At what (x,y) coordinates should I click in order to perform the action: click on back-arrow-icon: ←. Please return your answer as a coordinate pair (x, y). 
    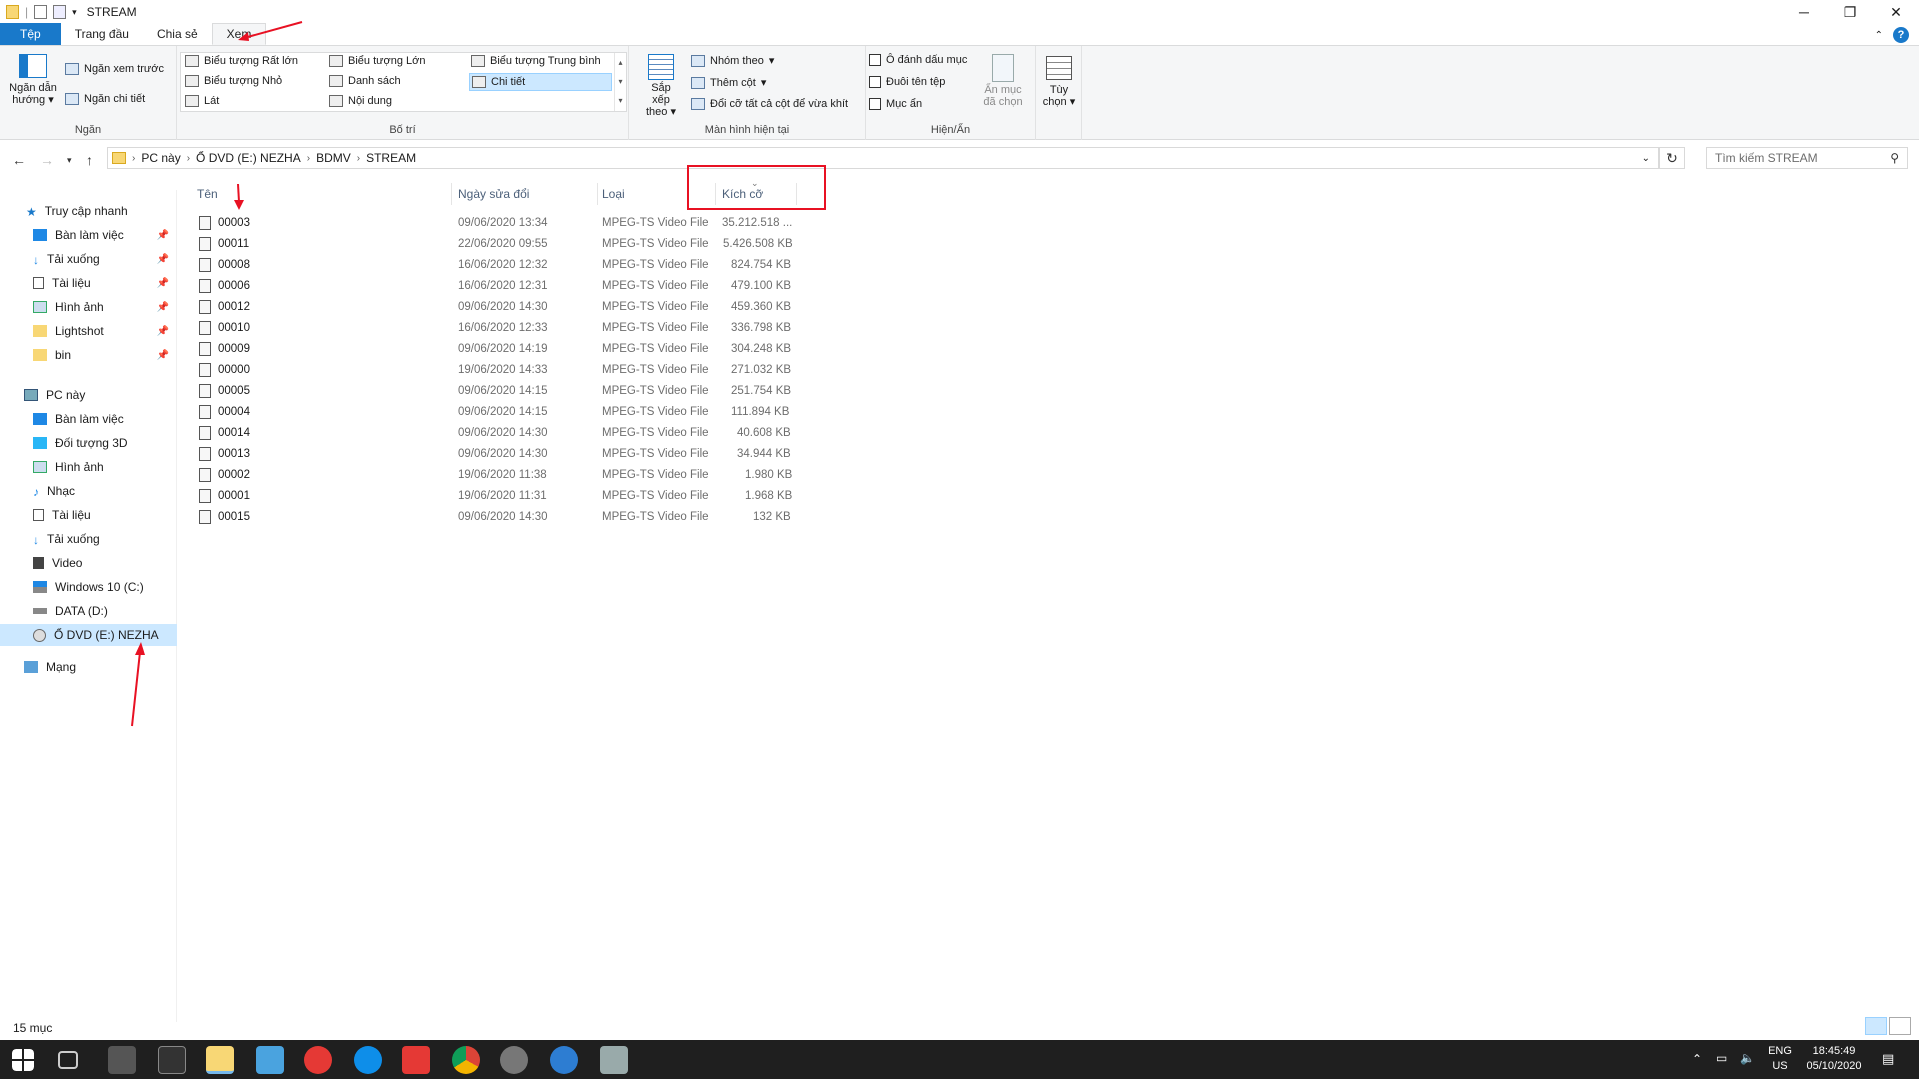
    Looking at the image, I should click on (19, 160).